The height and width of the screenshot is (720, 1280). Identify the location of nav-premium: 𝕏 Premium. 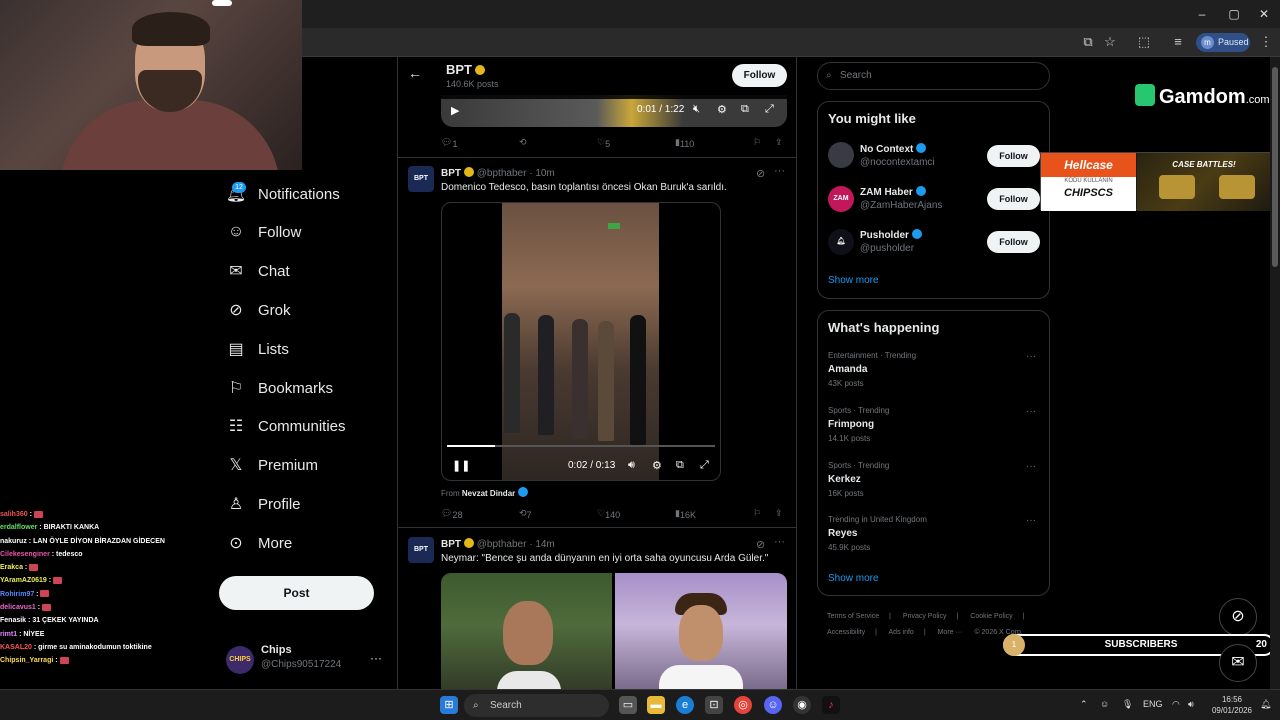
(272, 465).